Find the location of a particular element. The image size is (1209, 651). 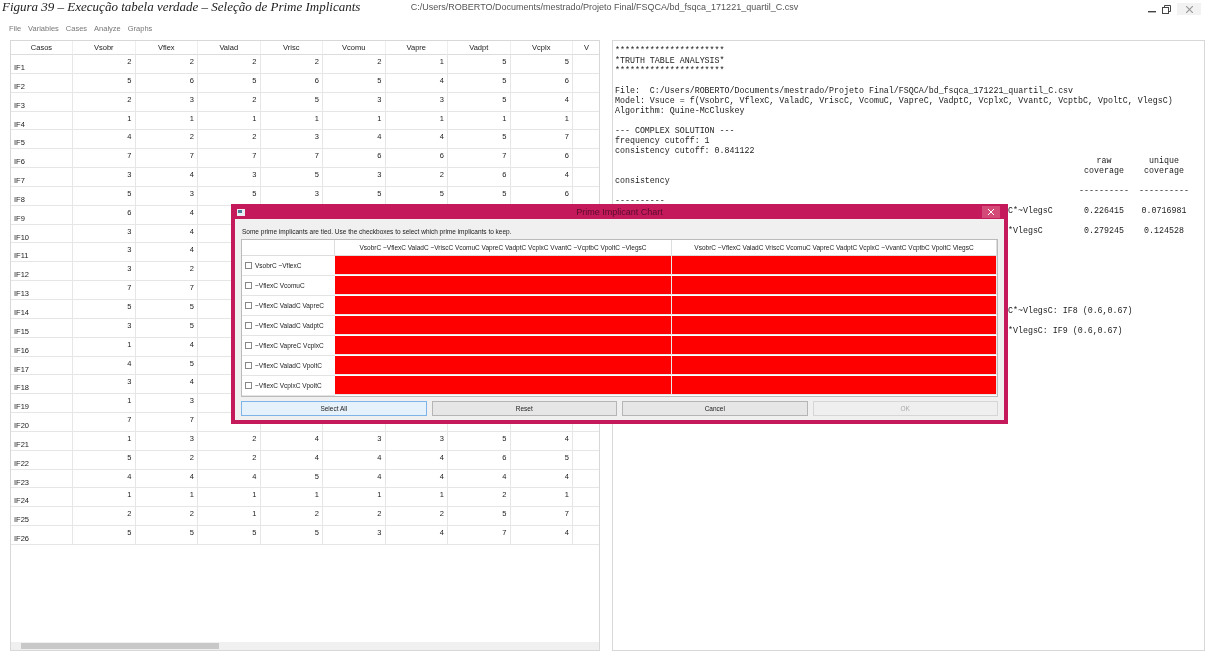

unique-coverage-text: ---------- is located at coordinates (1164, 191).